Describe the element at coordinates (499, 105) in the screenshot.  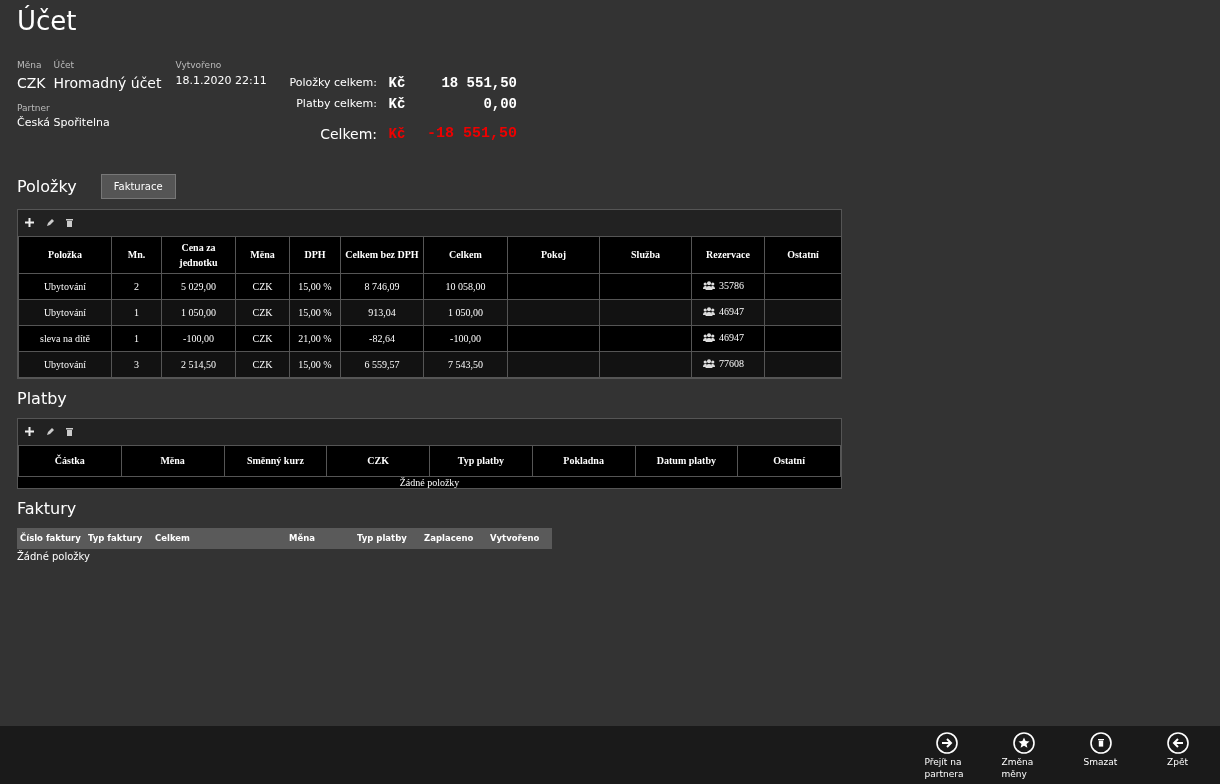
I see `total-amount: 0,00` at that location.